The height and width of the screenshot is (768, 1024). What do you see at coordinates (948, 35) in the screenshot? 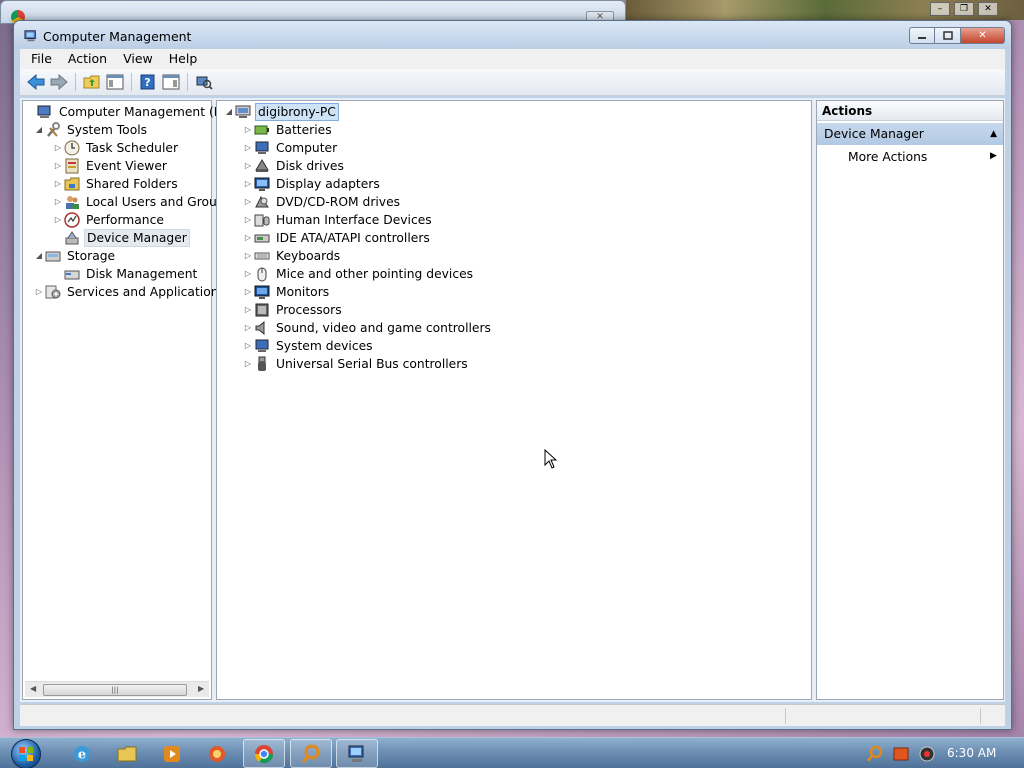
I see `maximize-button` at bounding box center [948, 35].